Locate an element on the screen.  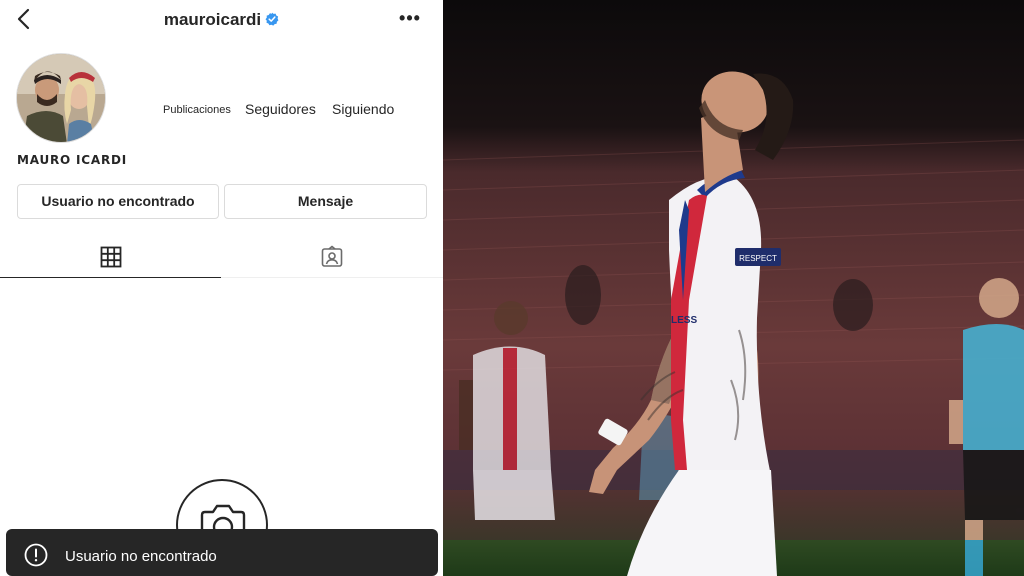
stat-posts-label: Publicaciones is located at coordinates (197, 110).